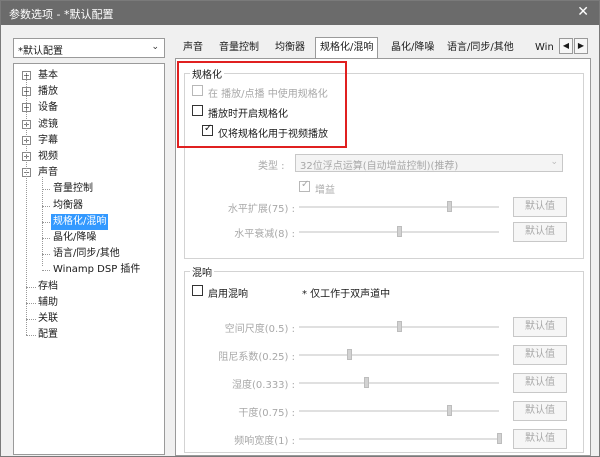 Image resolution: width=600 pixels, height=457 pixels. I want to click on stereo-only-note: * 仅工作于双声道中, so click(346, 294).